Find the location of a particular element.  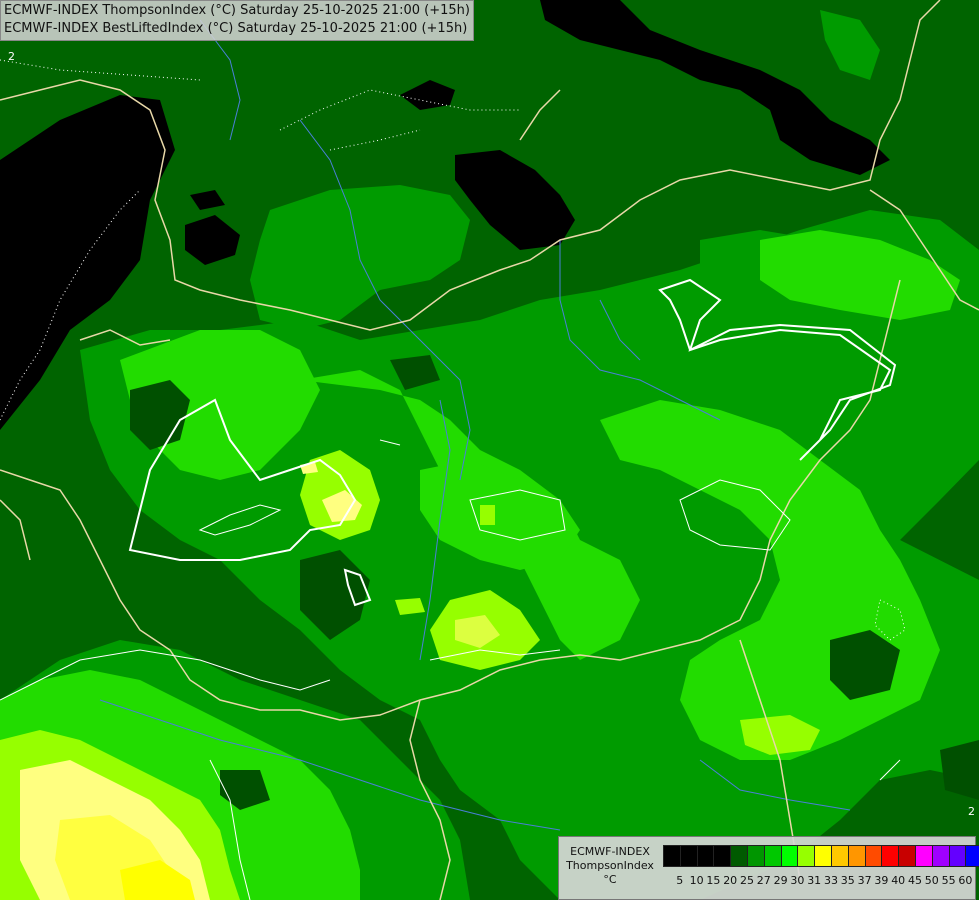

legend-label: ECMWF-INDEX ThompsonIndex °C is located at coordinates (610, 866).